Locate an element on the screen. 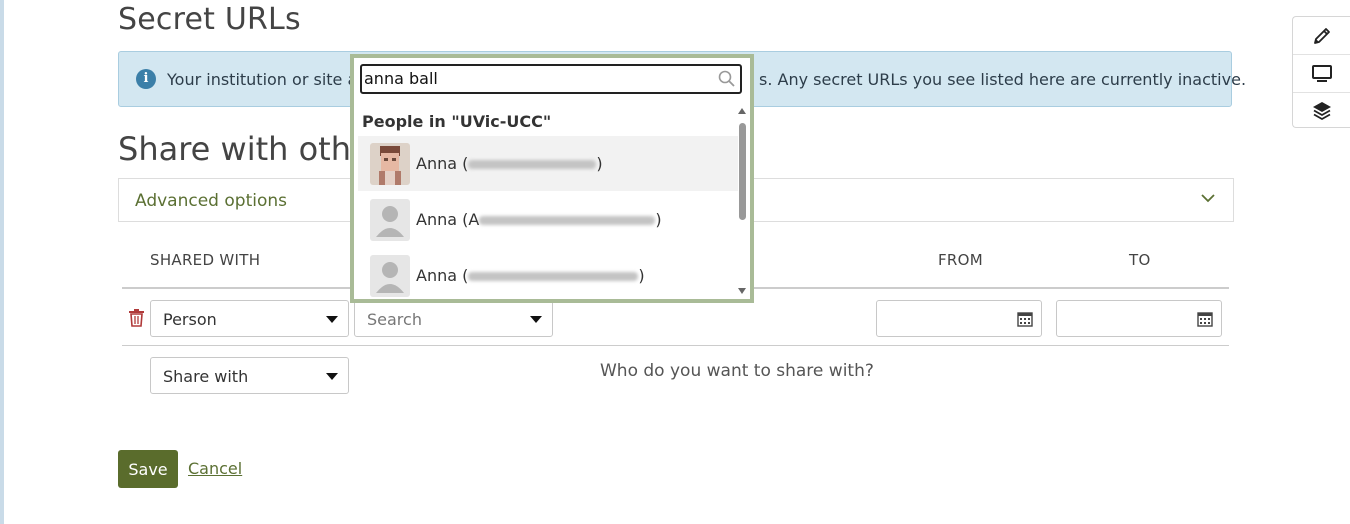 The height and width of the screenshot is (524, 1350). info-text-start: Your institution or site ad is located at coordinates (267, 79).